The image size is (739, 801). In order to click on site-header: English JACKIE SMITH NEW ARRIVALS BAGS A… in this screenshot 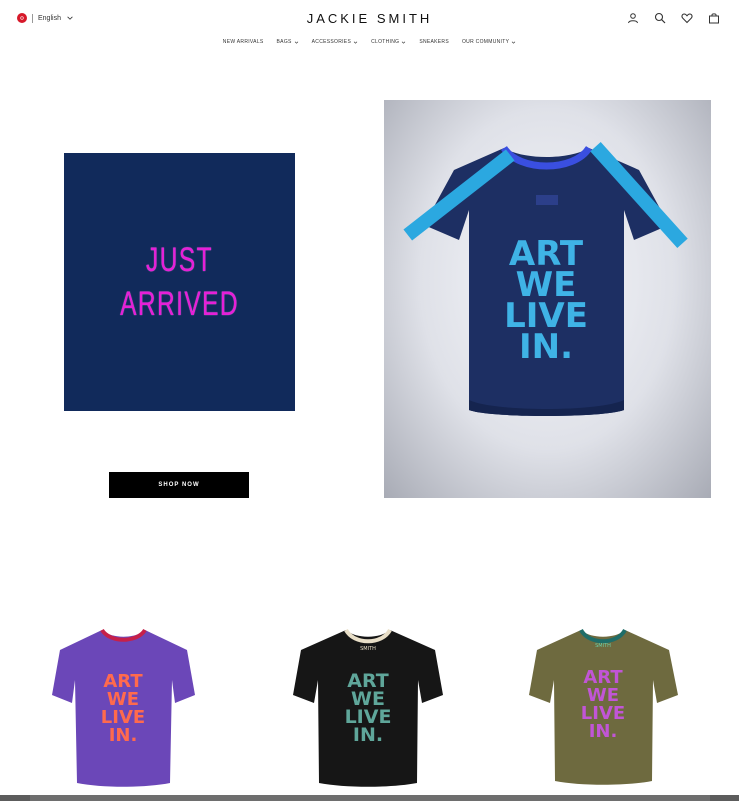, I will do `click(369, 25)`.